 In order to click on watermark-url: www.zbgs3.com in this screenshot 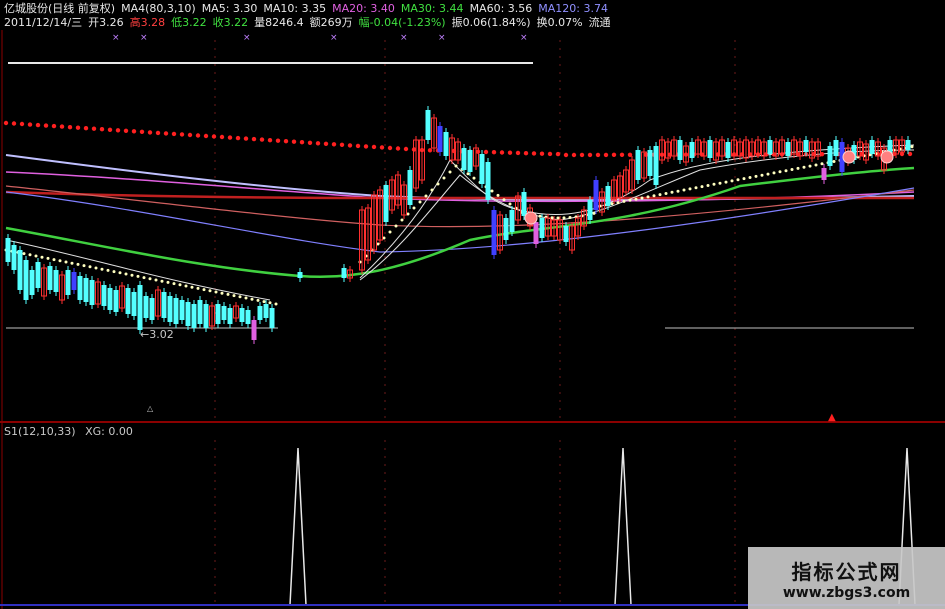, I will do `click(846, 592)`.